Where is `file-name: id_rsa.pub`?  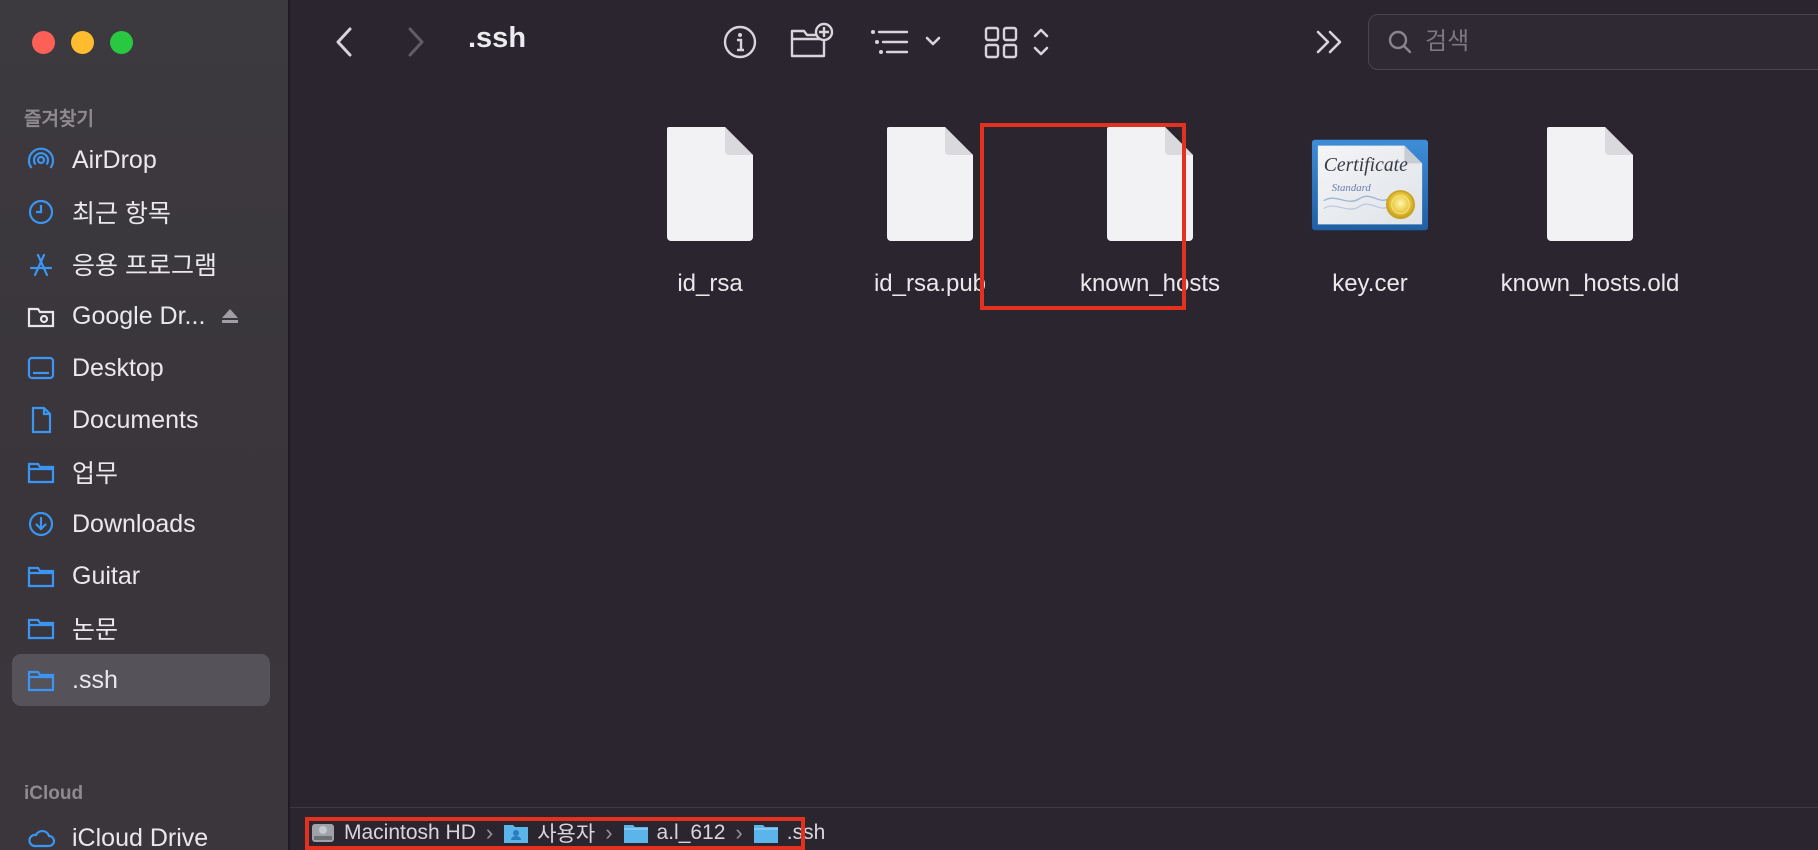 file-name: id_rsa.pub is located at coordinates (930, 283).